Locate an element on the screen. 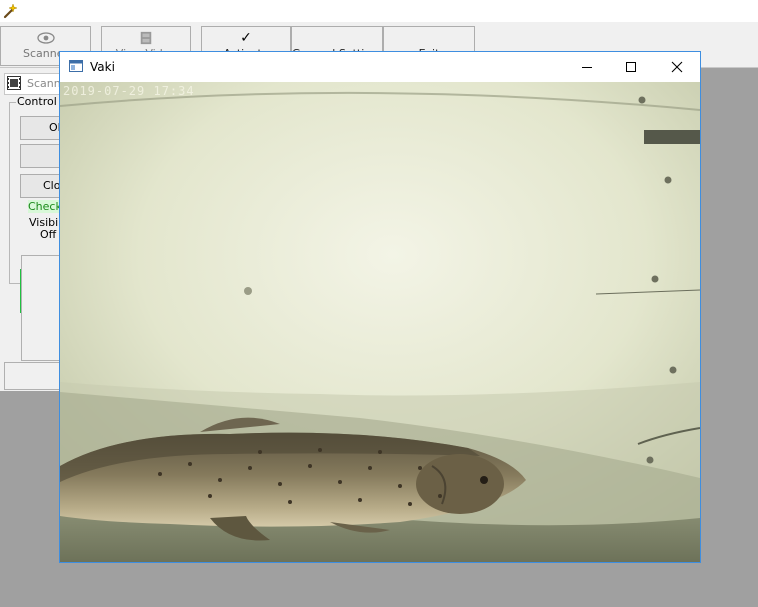  minimize-icon is located at coordinates (587, 67).